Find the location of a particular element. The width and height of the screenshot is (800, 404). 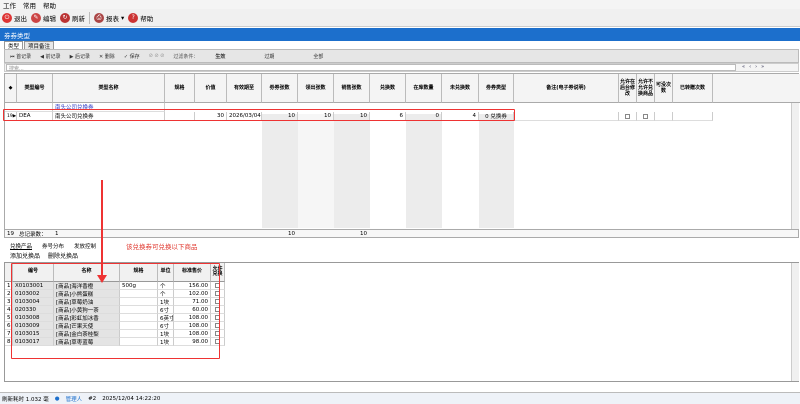

col-spec-header: 规格 is located at coordinates (180, 88).